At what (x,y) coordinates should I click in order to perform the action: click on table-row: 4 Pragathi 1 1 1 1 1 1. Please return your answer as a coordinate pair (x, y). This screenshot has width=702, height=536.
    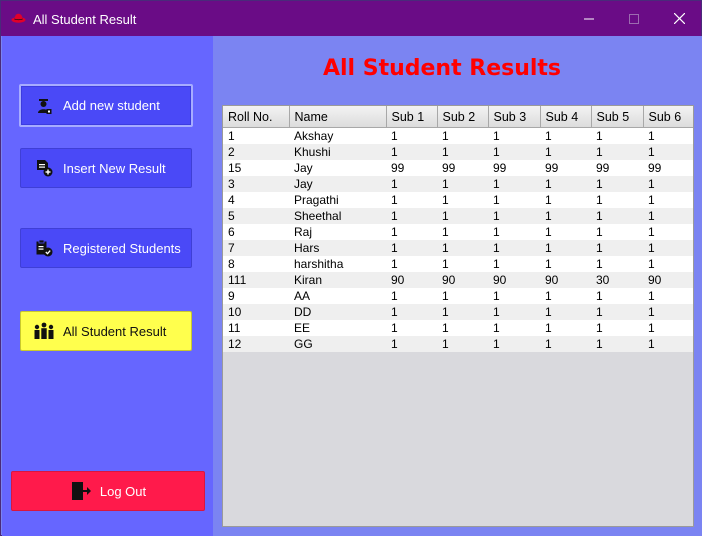
    Looking at the image, I should click on (458, 200).